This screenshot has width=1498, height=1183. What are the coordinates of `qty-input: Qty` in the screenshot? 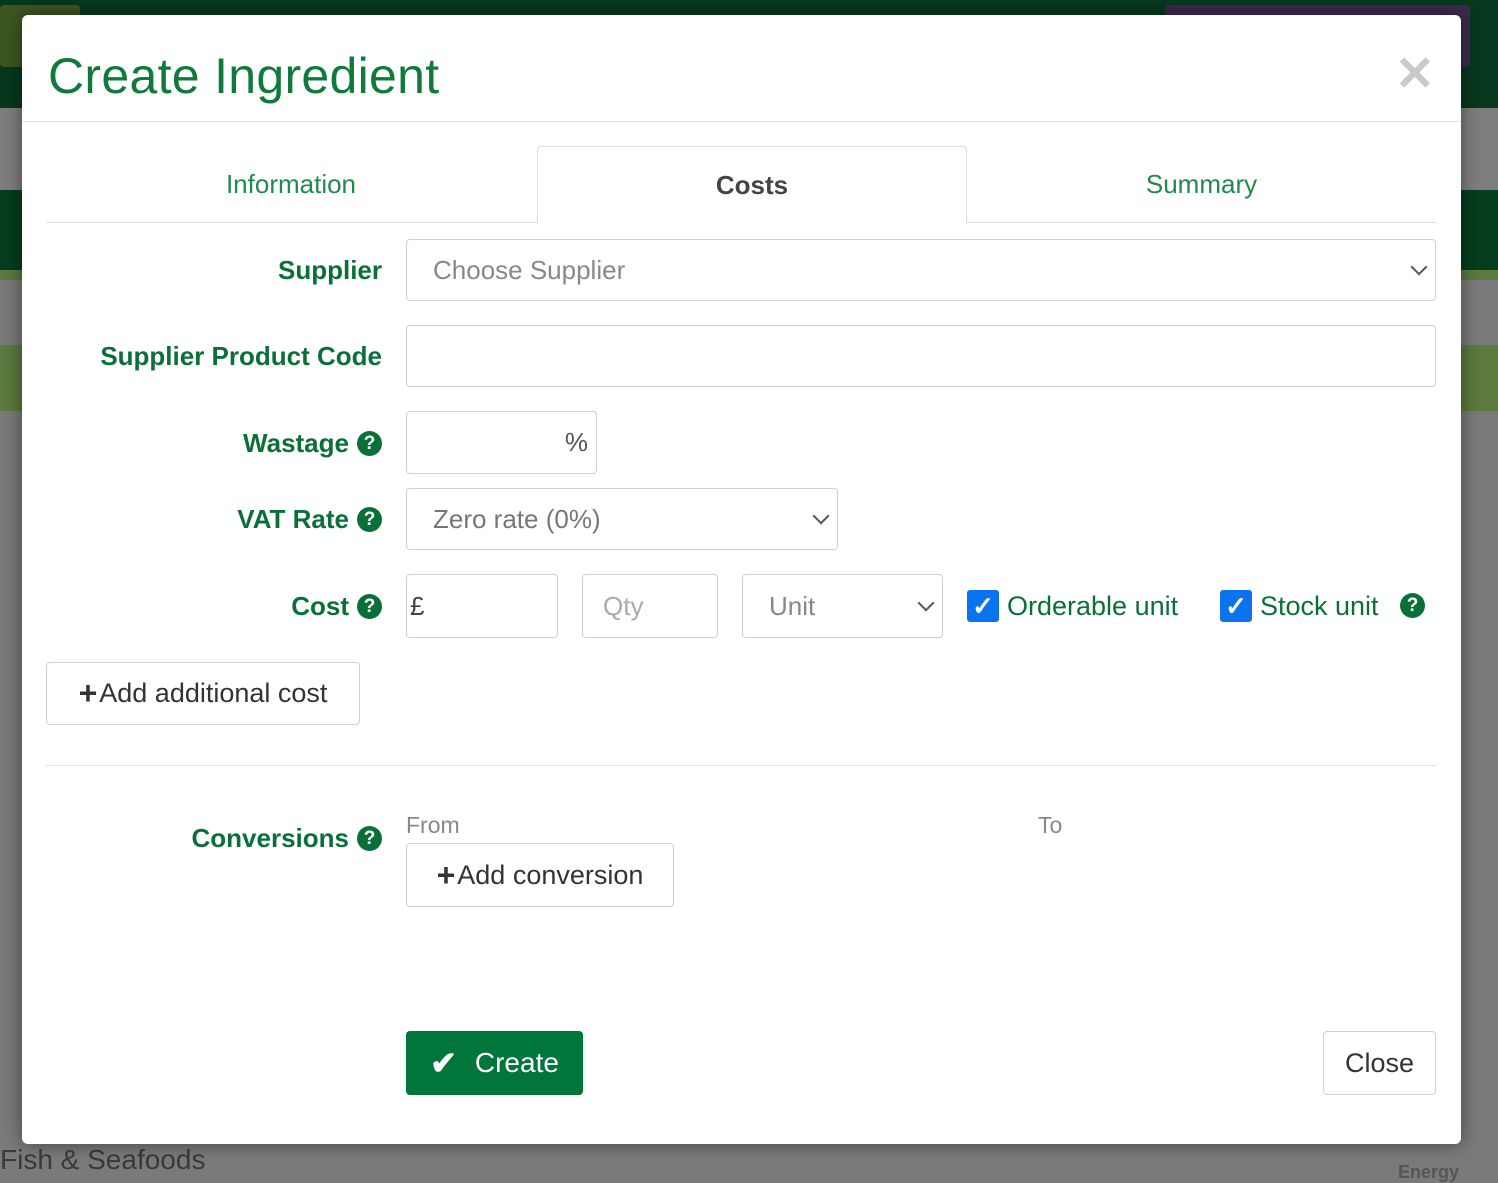 It's located at (650, 606).